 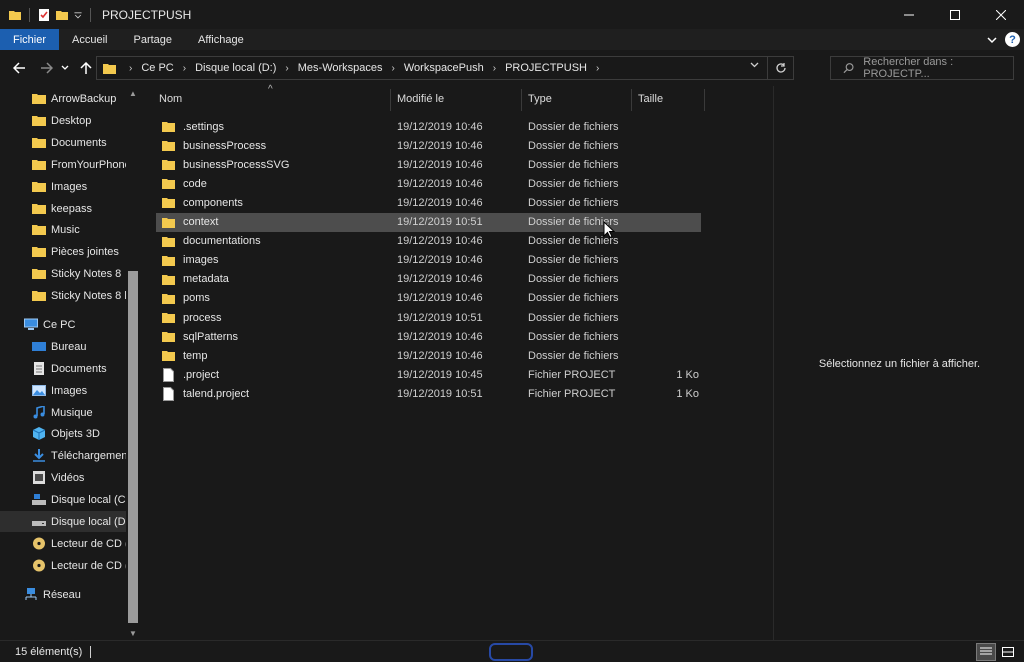 What do you see at coordinates (133, 447) in the screenshot?
I see `scrollbar-thumb` at bounding box center [133, 447].